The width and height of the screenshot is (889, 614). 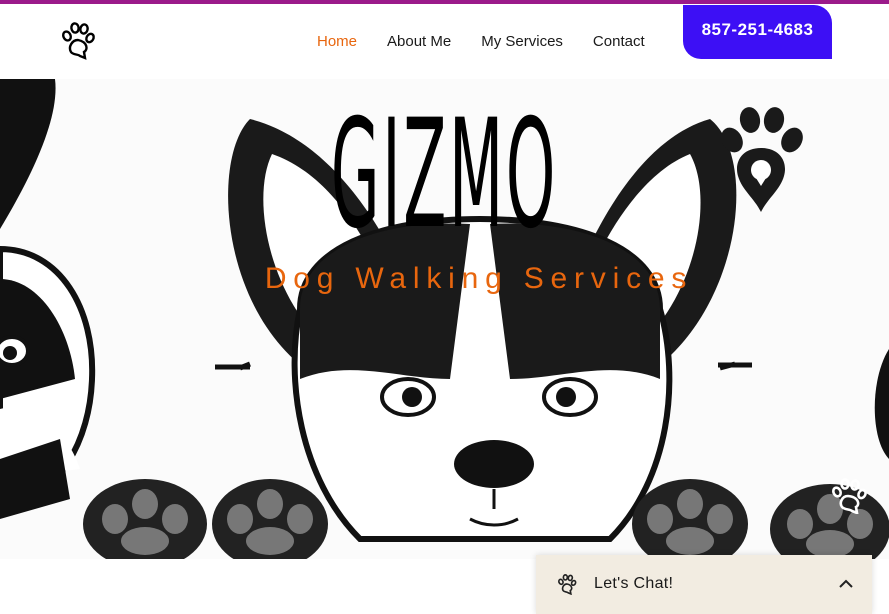 I want to click on paw-print-logo-icon, so click(x=78, y=40).